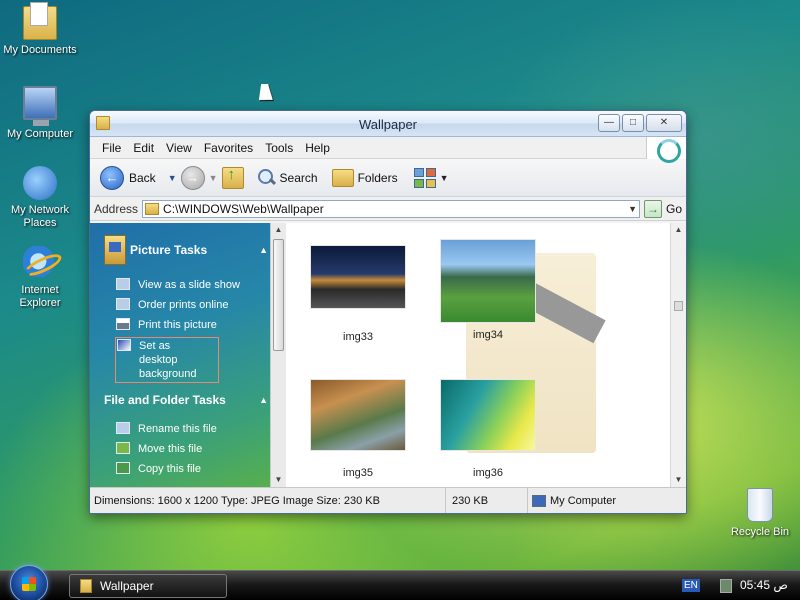 This screenshot has width=800, height=600. What do you see at coordinates (279, 148) in the screenshot?
I see `menu-tools: Tools` at bounding box center [279, 148].